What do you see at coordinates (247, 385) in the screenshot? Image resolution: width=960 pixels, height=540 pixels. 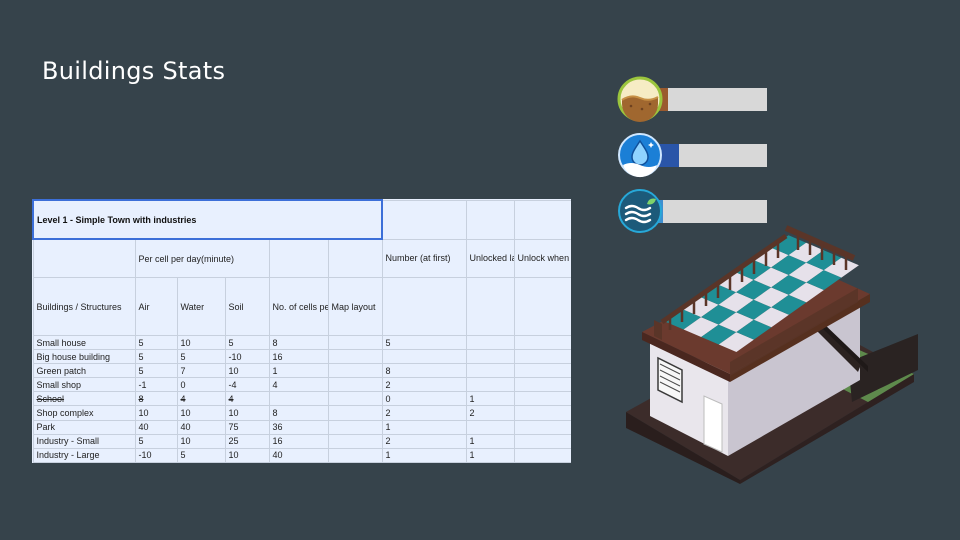 I see `table-cell: -4` at bounding box center [247, 385].